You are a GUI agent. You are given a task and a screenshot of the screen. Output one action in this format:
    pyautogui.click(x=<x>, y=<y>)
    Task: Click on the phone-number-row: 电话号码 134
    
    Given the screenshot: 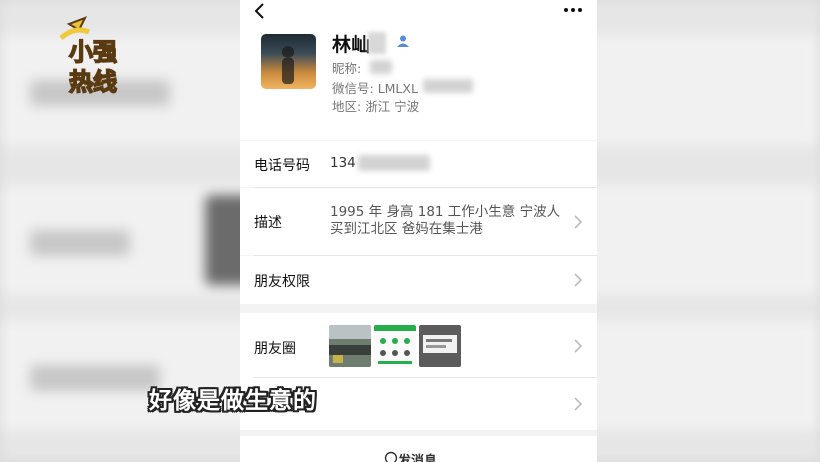 What is the action you would take?
    pyautogui.click(x=418, y=164)
    